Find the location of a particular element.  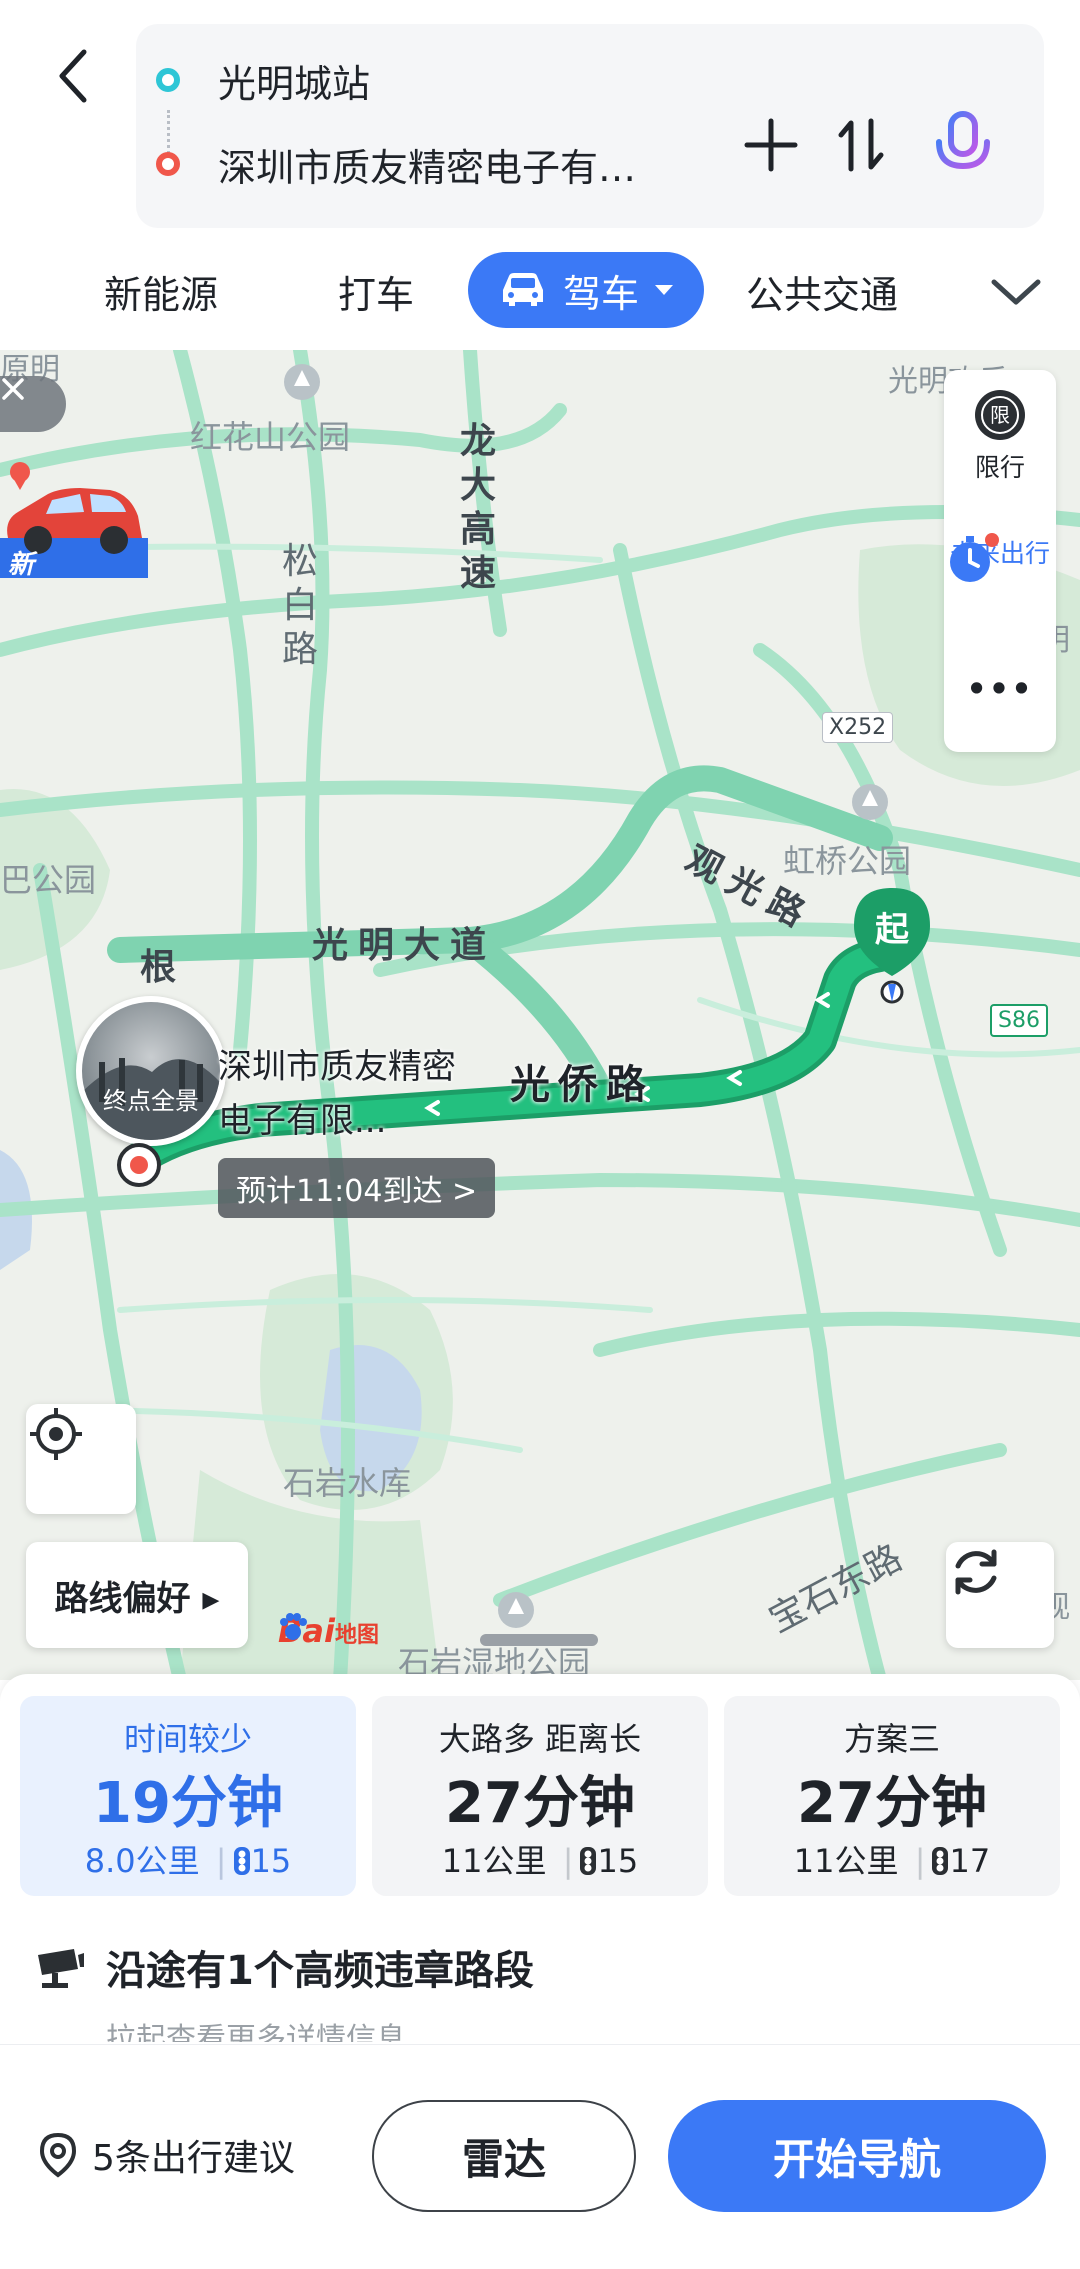

route-option-distance: 8.0公里 is located at coordinates (142, 1861).